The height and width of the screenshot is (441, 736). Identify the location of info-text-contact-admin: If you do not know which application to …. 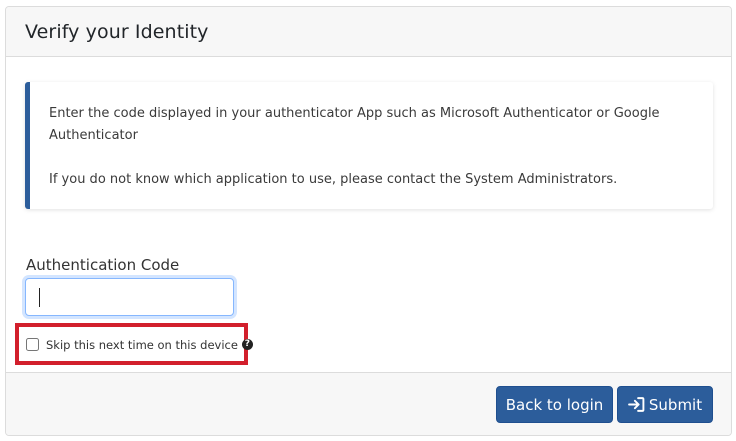
(333, 179).